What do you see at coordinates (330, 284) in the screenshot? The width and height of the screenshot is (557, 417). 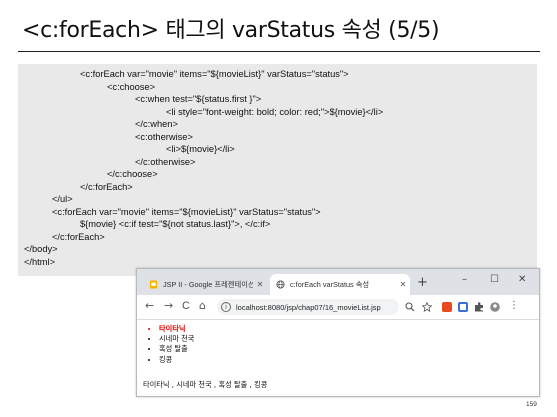 I see `tab-label: c:forEach varStatus 속성` at bounding box center [330, 284].